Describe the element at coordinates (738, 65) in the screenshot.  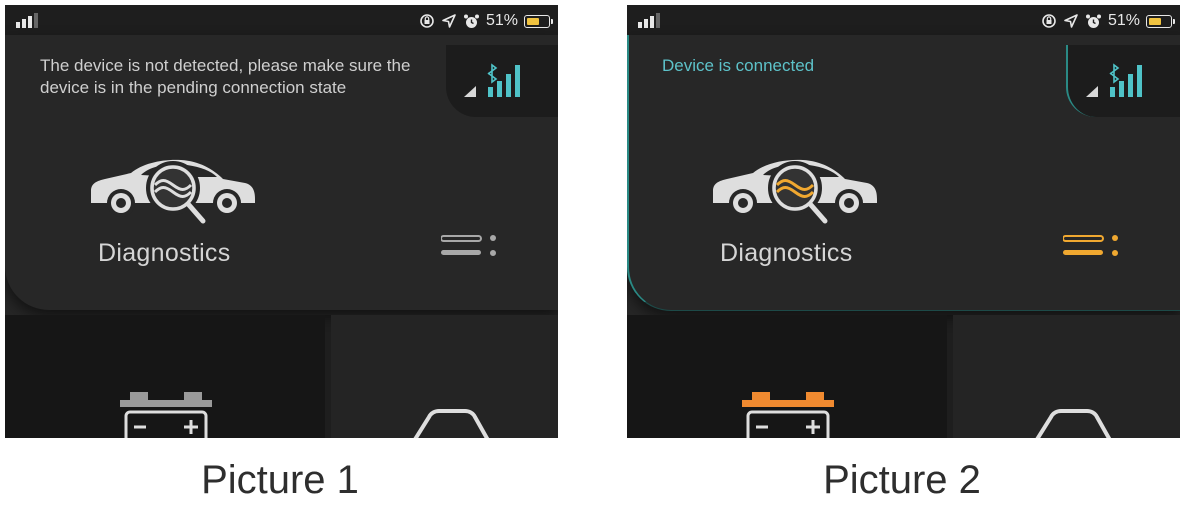
I see `connection-status-message: Device is connected` at that location.